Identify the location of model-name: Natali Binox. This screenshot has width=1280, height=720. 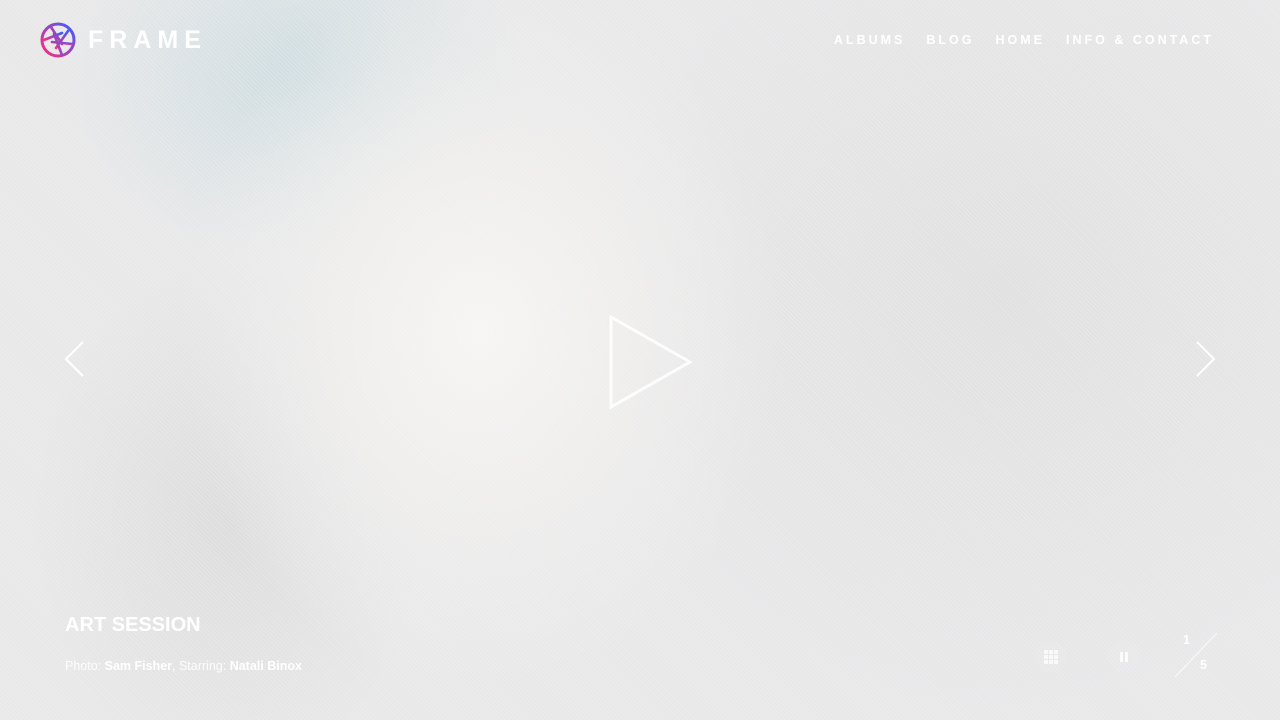
(265, 666).